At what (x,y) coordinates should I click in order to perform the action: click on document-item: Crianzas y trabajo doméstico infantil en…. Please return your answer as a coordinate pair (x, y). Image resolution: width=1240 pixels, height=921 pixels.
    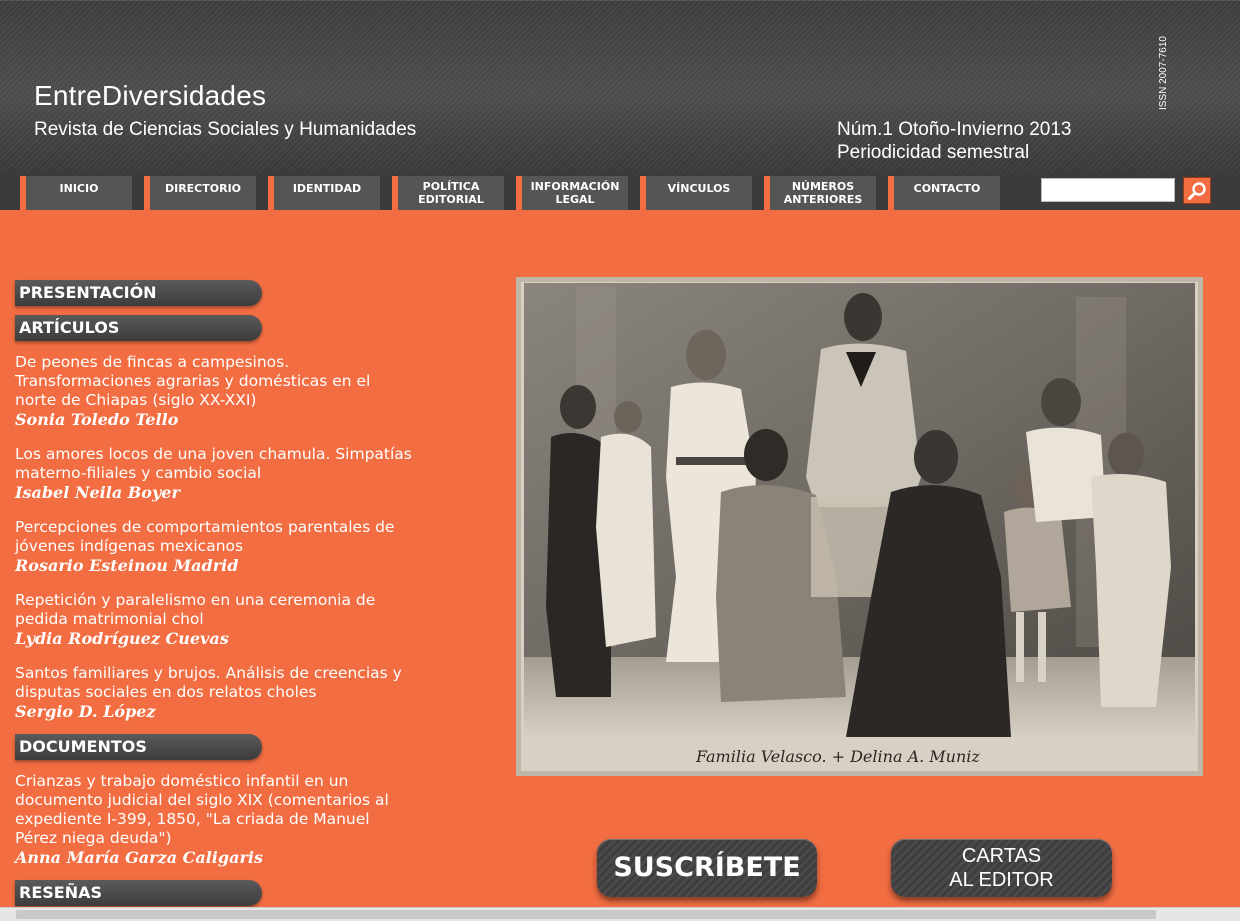
    Looking at the image, I should click on (215, 819).